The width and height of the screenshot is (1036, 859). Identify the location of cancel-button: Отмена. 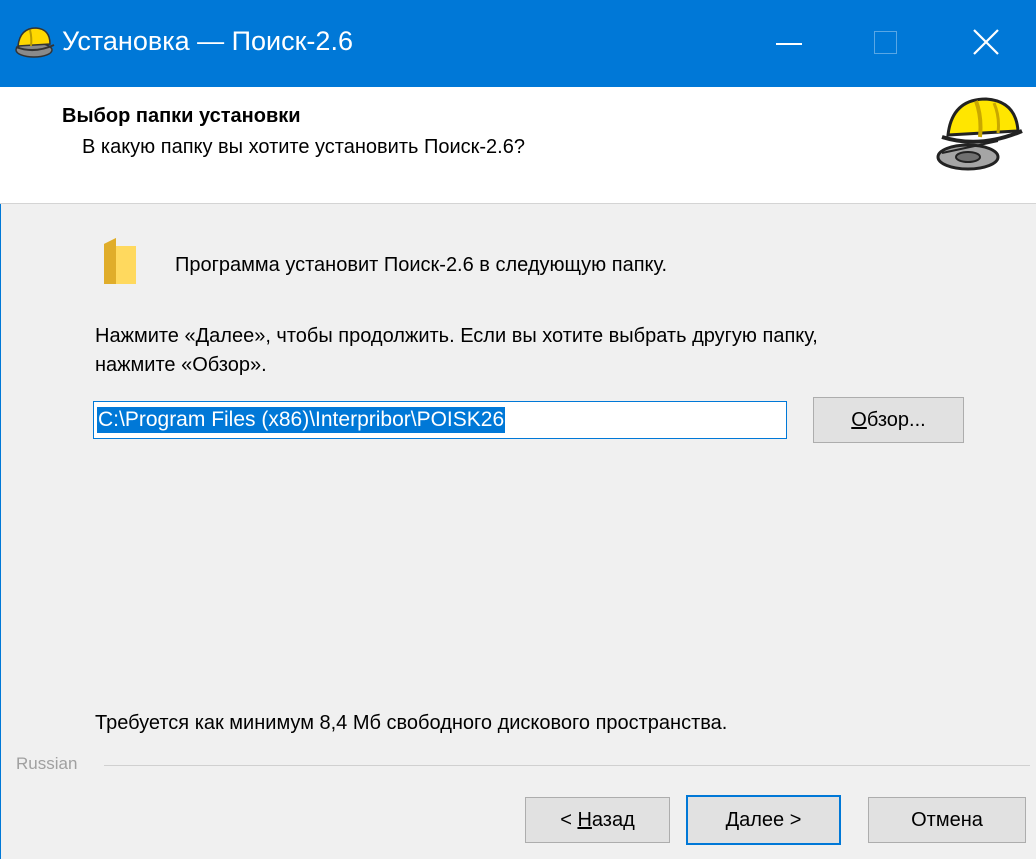
(947, 820).